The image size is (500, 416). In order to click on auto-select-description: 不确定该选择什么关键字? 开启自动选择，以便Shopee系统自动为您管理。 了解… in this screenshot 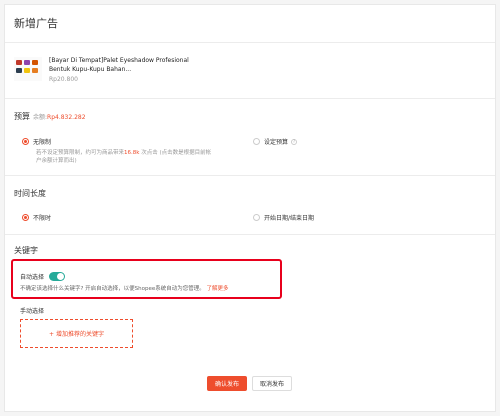, I will do `click(124, 288)`.